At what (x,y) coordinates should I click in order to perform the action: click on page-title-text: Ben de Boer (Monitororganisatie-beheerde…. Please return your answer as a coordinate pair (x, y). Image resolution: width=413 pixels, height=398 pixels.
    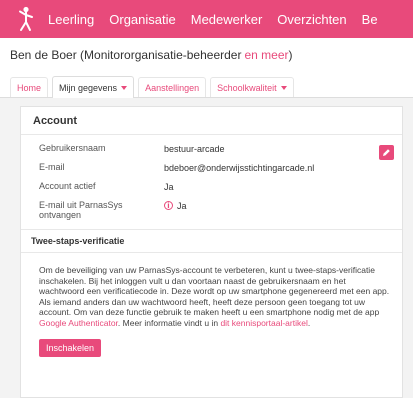
    Looking at the image, I should click on (126, 55).